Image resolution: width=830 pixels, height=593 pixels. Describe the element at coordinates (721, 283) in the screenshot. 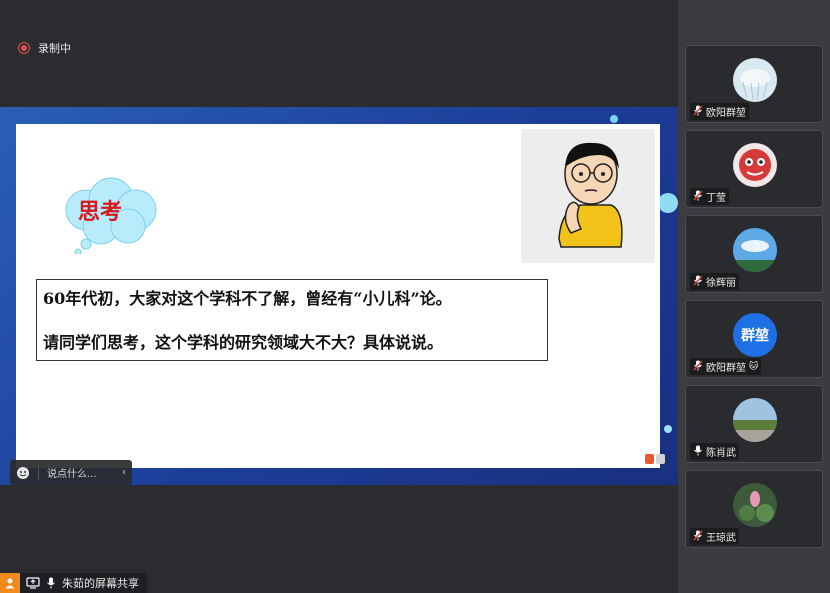

I see `participant-name: 徐辉丽` at that location.